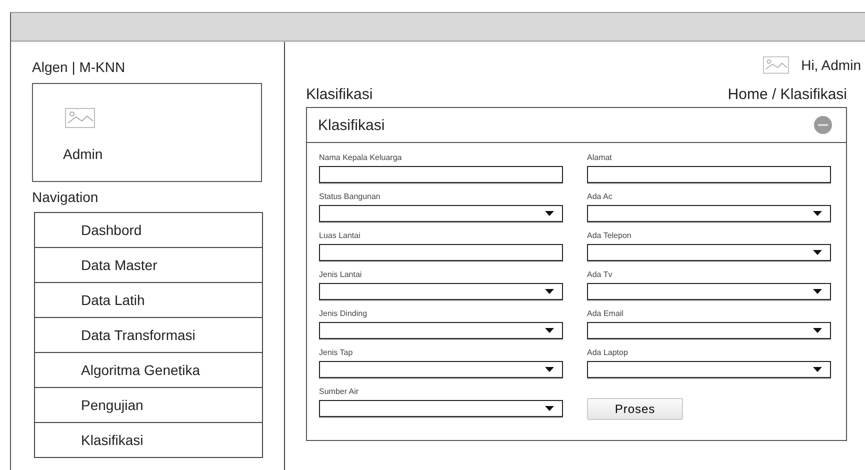 The image size is (865, 470). What do you see at coordinates (336, 353) in the screenshot?
I see `field-label: Jenis Tap` at bounding box center [336, 353].